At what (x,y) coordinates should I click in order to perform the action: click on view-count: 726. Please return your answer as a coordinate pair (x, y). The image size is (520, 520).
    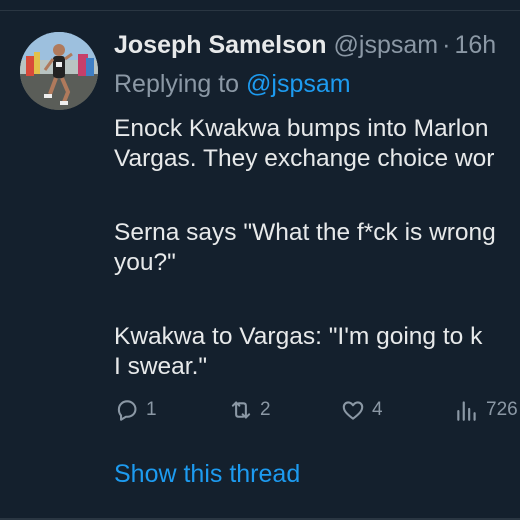
    Looking at the image, I should click on (502, 409).